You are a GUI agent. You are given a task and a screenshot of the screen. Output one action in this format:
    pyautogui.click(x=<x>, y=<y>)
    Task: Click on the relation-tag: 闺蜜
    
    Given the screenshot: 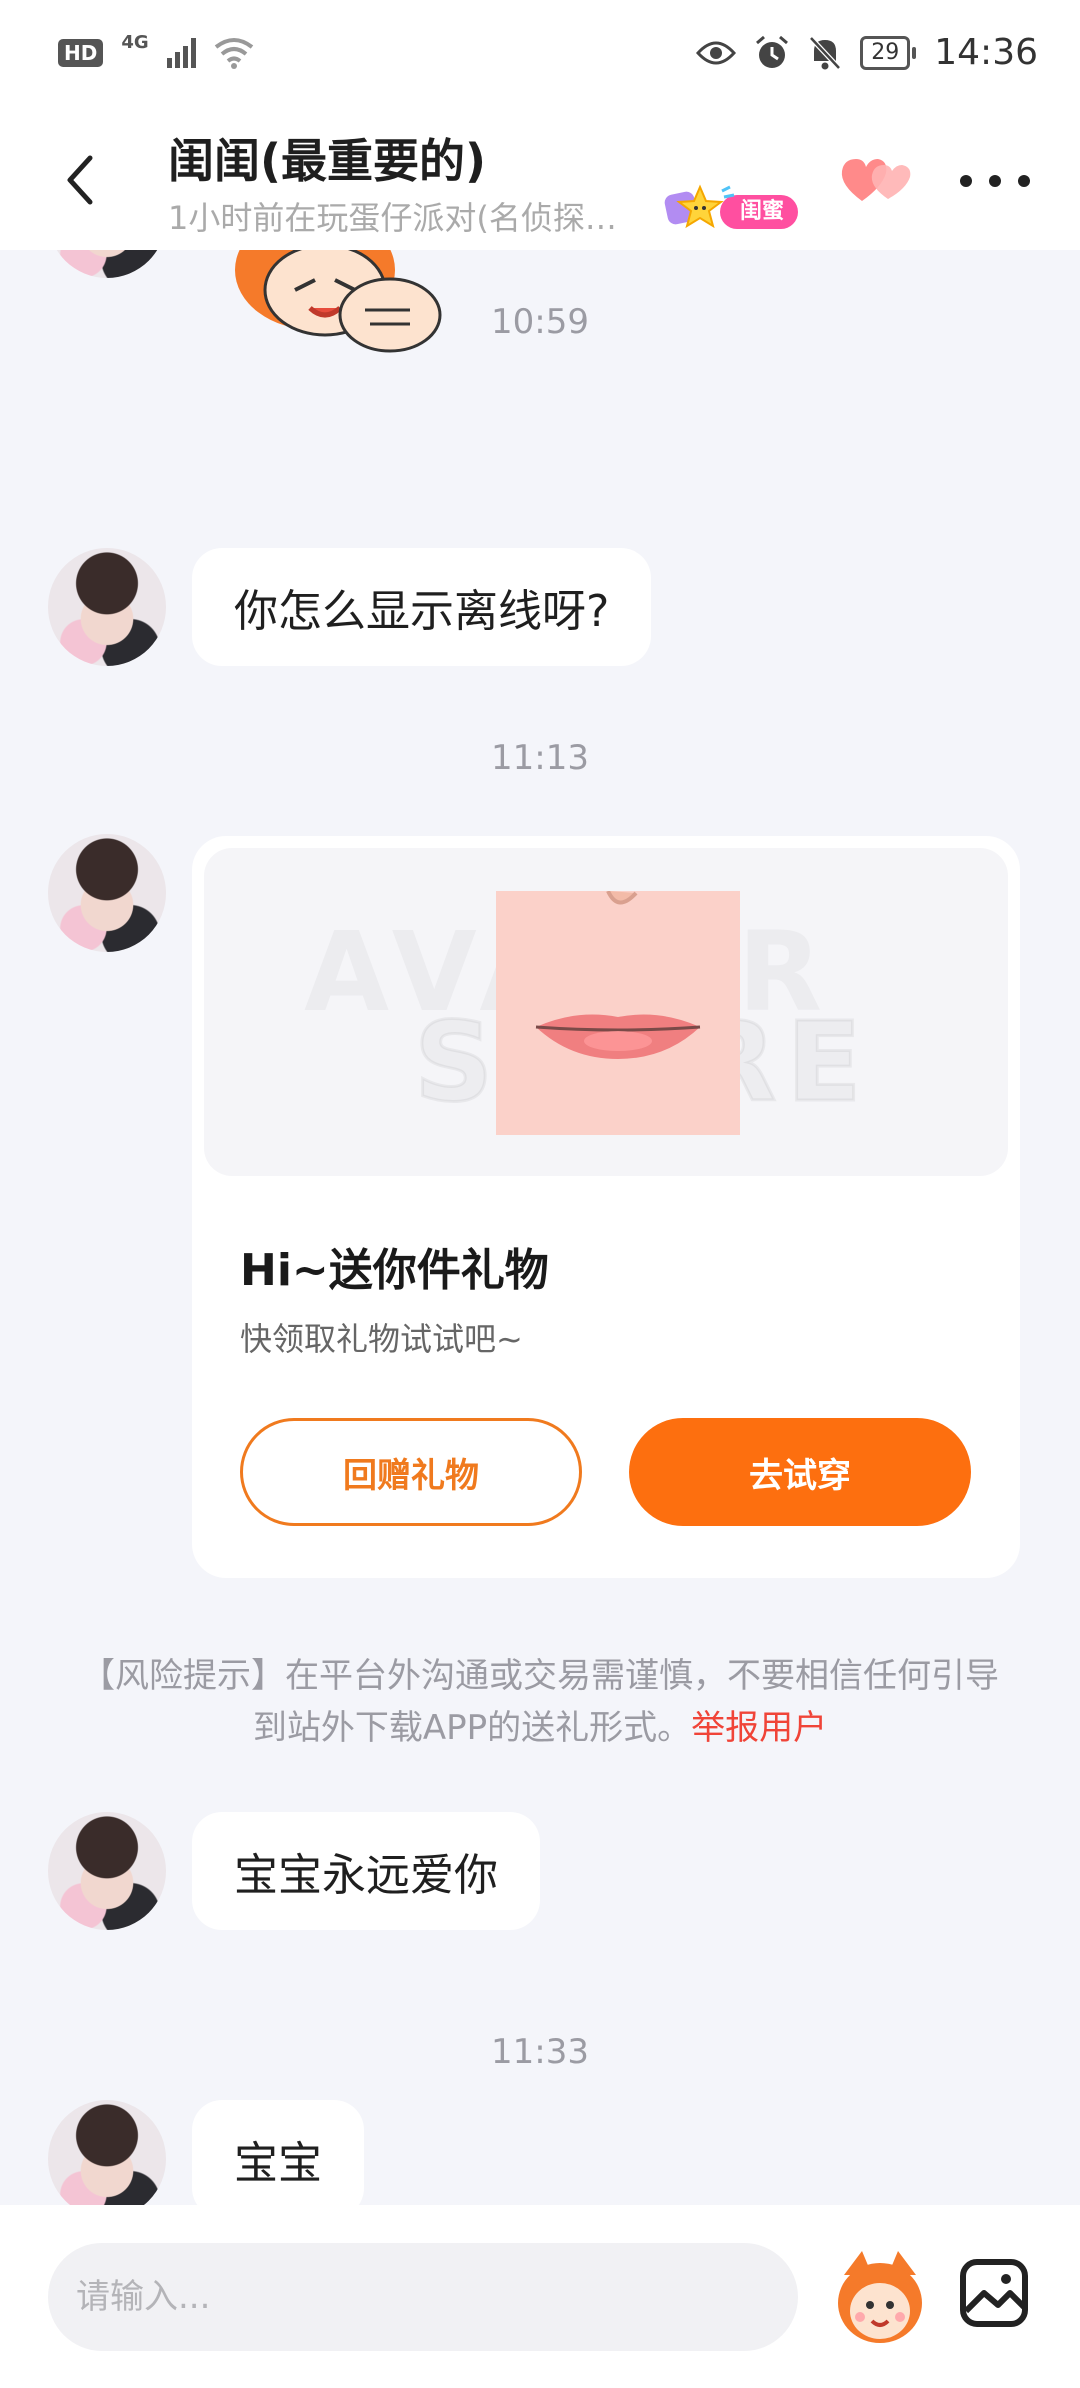 What is the action you would take?
    pyautogui.click(x=738, y=210)
    